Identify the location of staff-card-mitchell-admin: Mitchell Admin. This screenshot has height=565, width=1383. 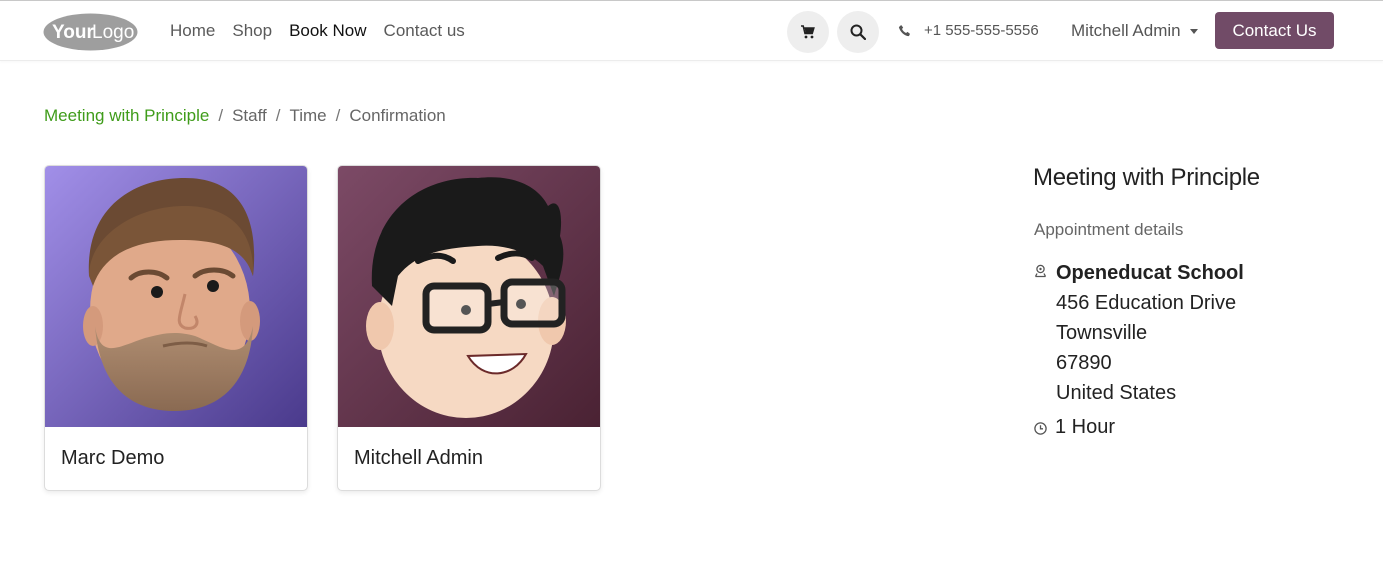
(469, 328).